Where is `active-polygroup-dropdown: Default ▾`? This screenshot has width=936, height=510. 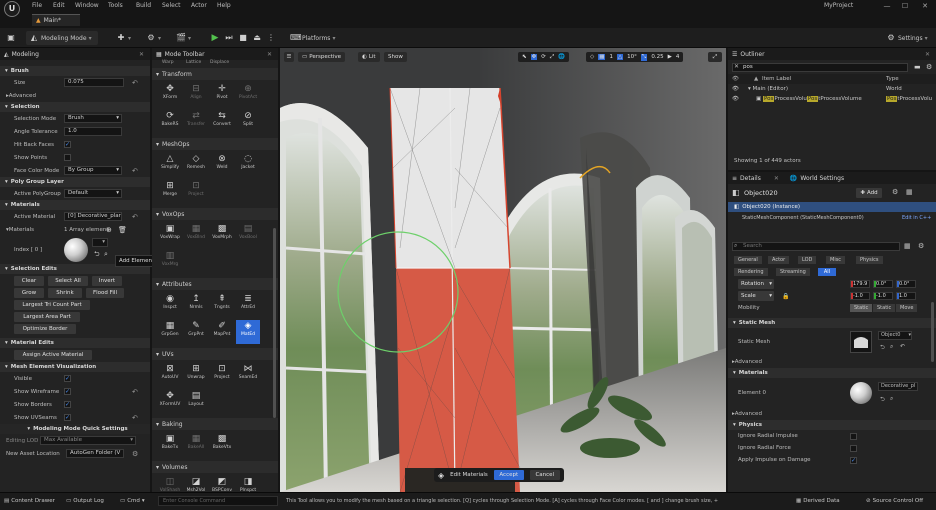
active-polygroup-dropdown: Default ▾ is located at coordinates (93, 193).